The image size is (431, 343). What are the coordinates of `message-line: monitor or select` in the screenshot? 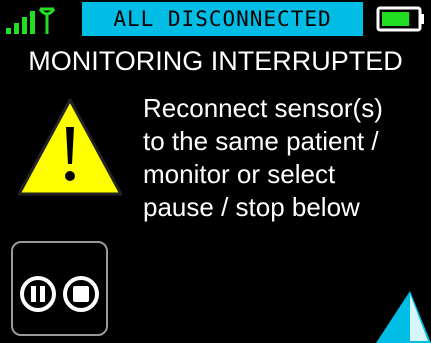 It's located at (239, 174).